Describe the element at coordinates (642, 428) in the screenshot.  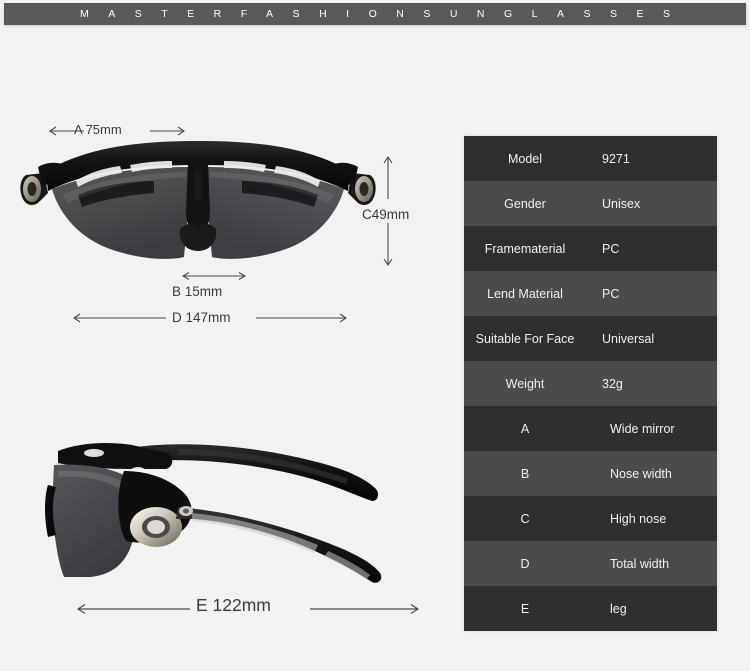
I see `spec-value: Wide mirror` at that location.